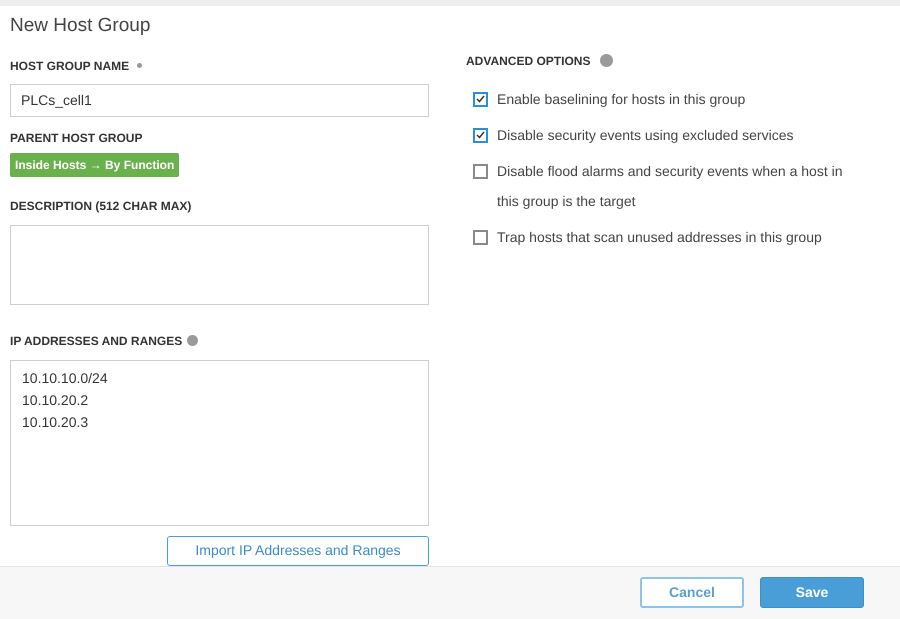 The width and height of the screenshot is (900, 619). Describe the element at coordinates (528, 61) in the screenshot. I see `section-label: ADVANCED OPTIONS` at that location.